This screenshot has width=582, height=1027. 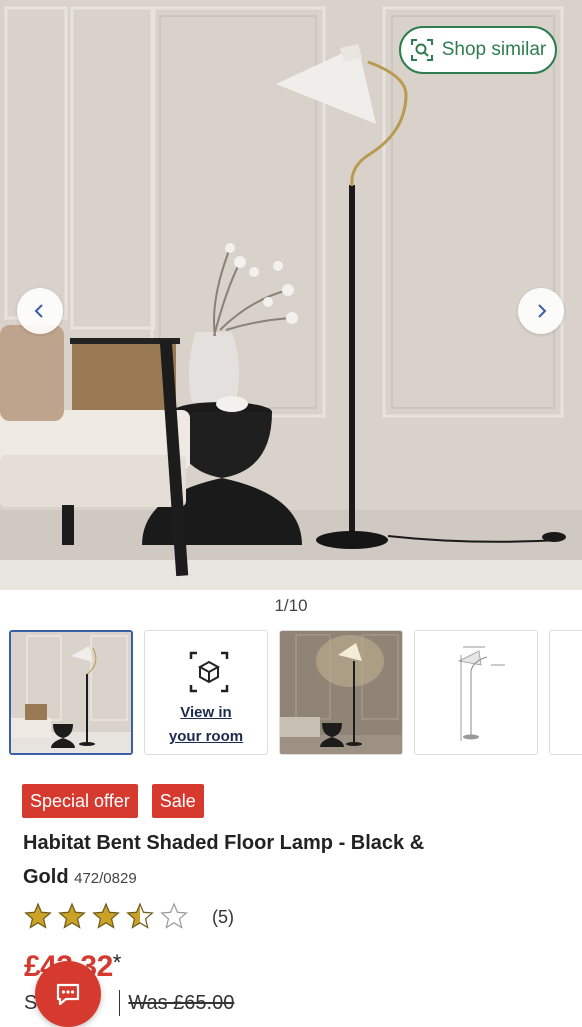 I want to click on chat-icon, so click(x=68, y=994).